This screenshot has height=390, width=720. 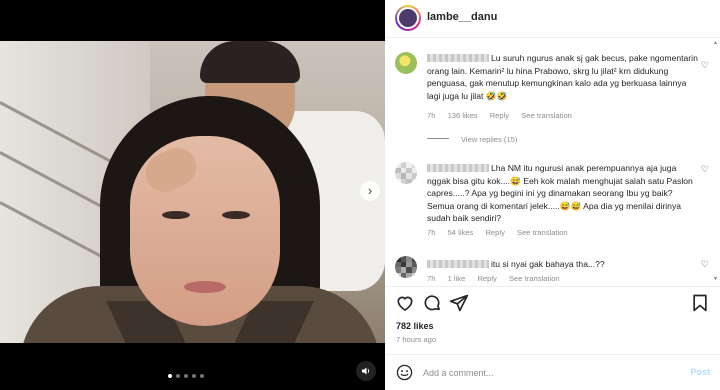 What do you see at coordinates (463, 115) in the screenshot?
I see `comment-likes: 136 likes` at bounding box center [463, 115].